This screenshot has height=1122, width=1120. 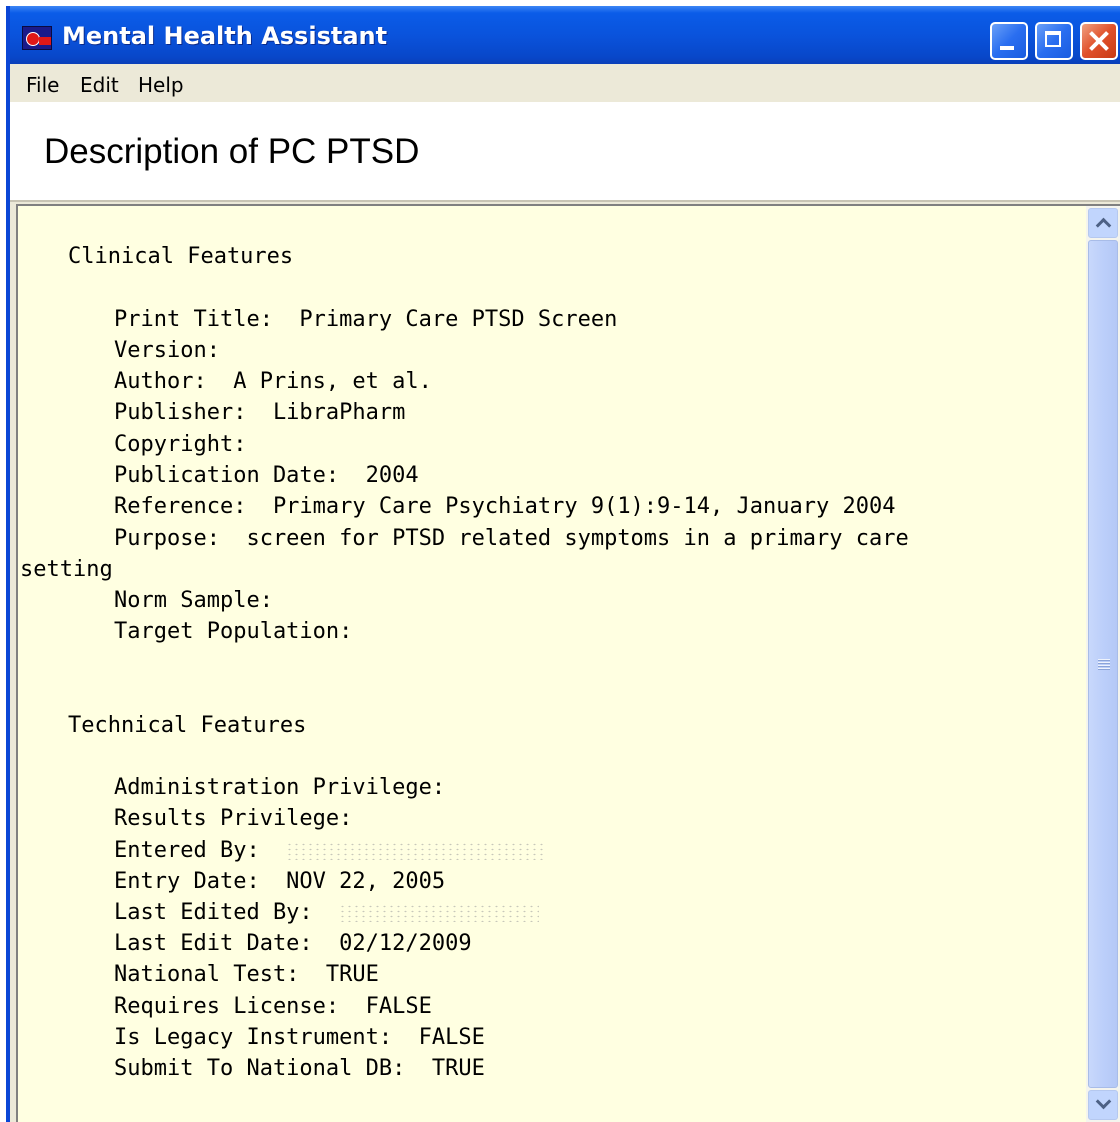 What do you see at coordinates (273, 1006) in the screenshot?
I see `requires-license-line: Requires License: FALSE` at bounding box center [273, 1006].